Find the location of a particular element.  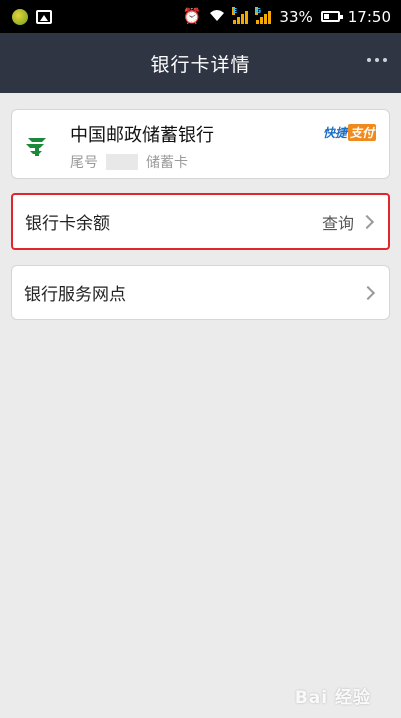

alarm-icon: ⏰ is located at coordinates (192, 16).